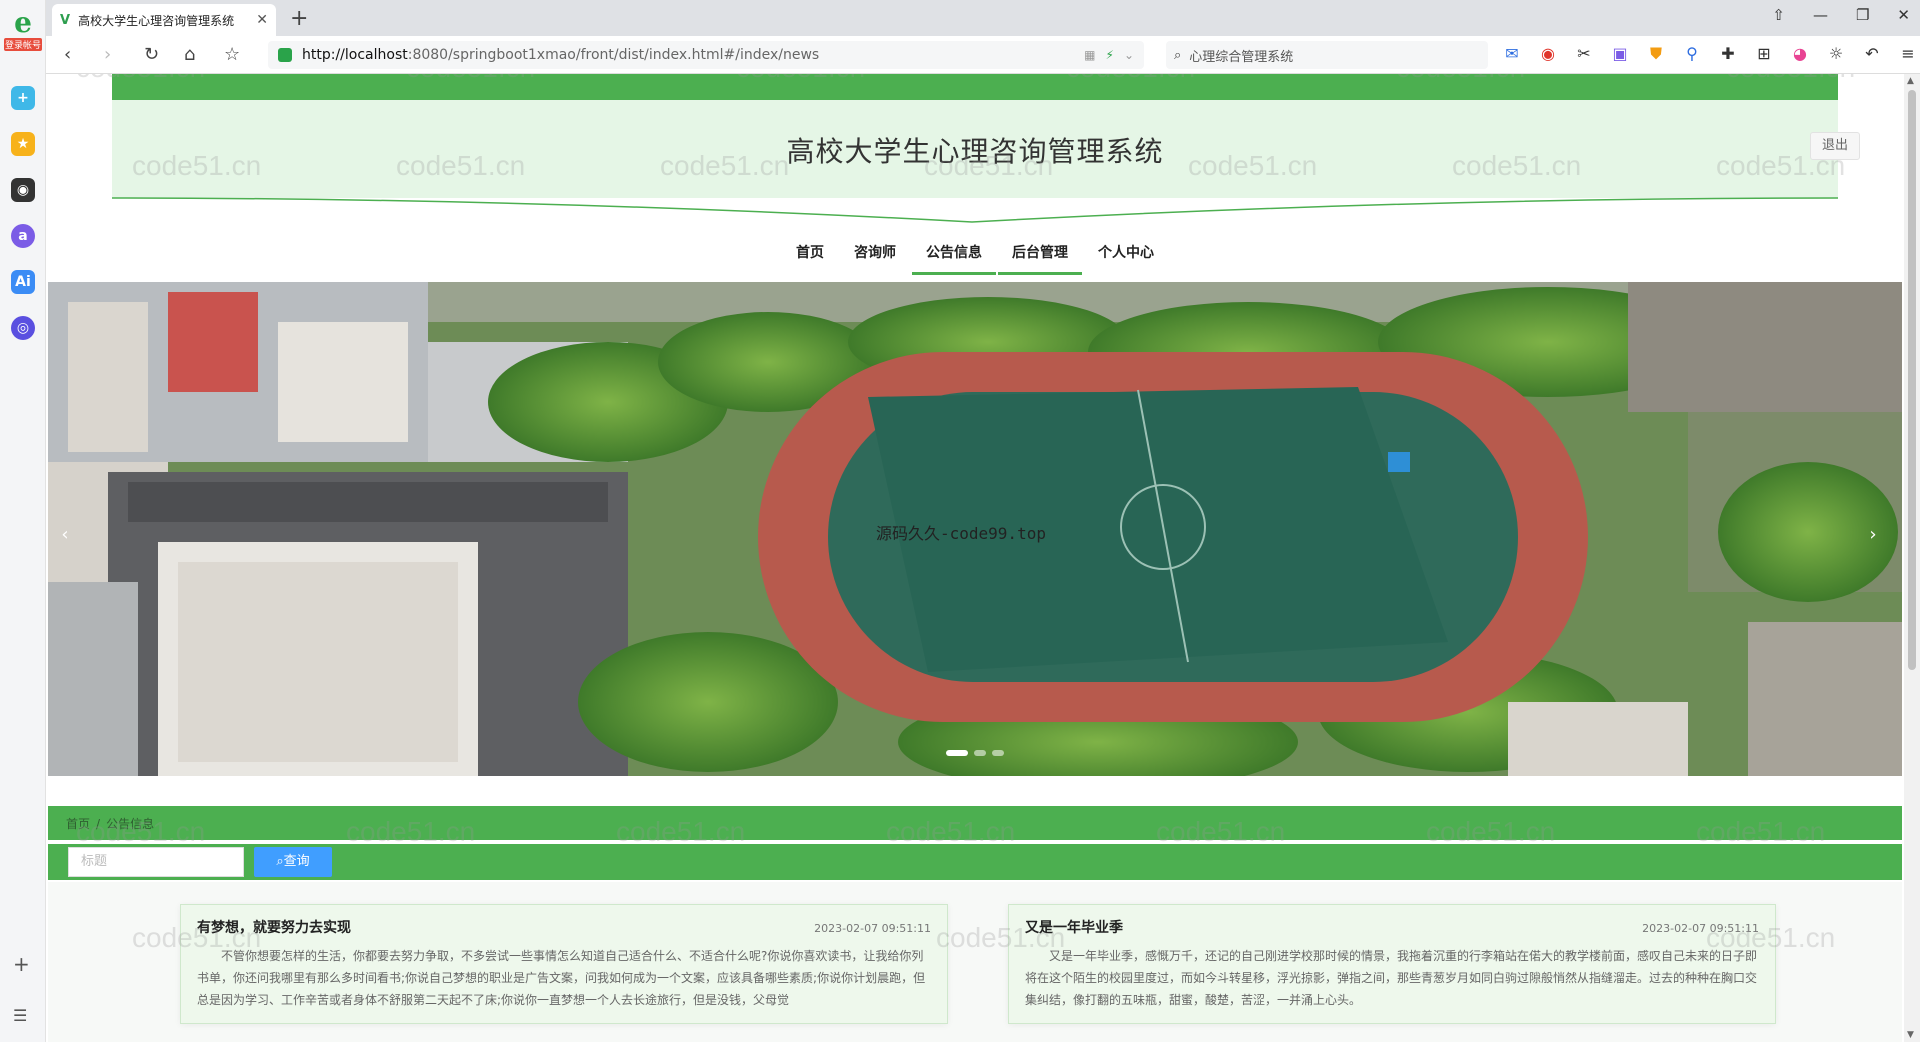  What do you see at coordinates (1903, 15) in the screenshot?
I see `window-close-icon: ✕` at bounding box center [1903, 15].